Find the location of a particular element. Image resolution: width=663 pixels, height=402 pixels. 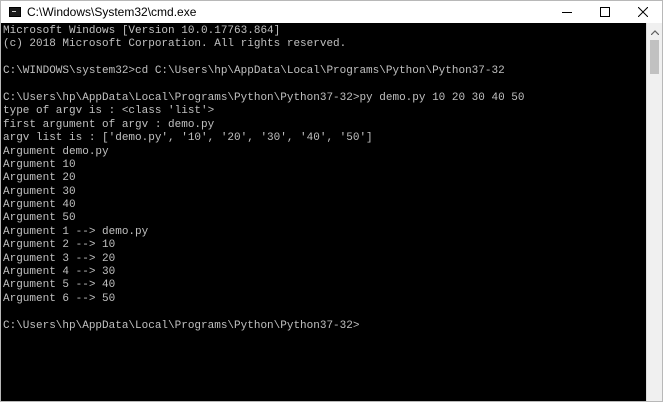

console-line: Argument 3 --> 20 is located at coordinates (59, 258).